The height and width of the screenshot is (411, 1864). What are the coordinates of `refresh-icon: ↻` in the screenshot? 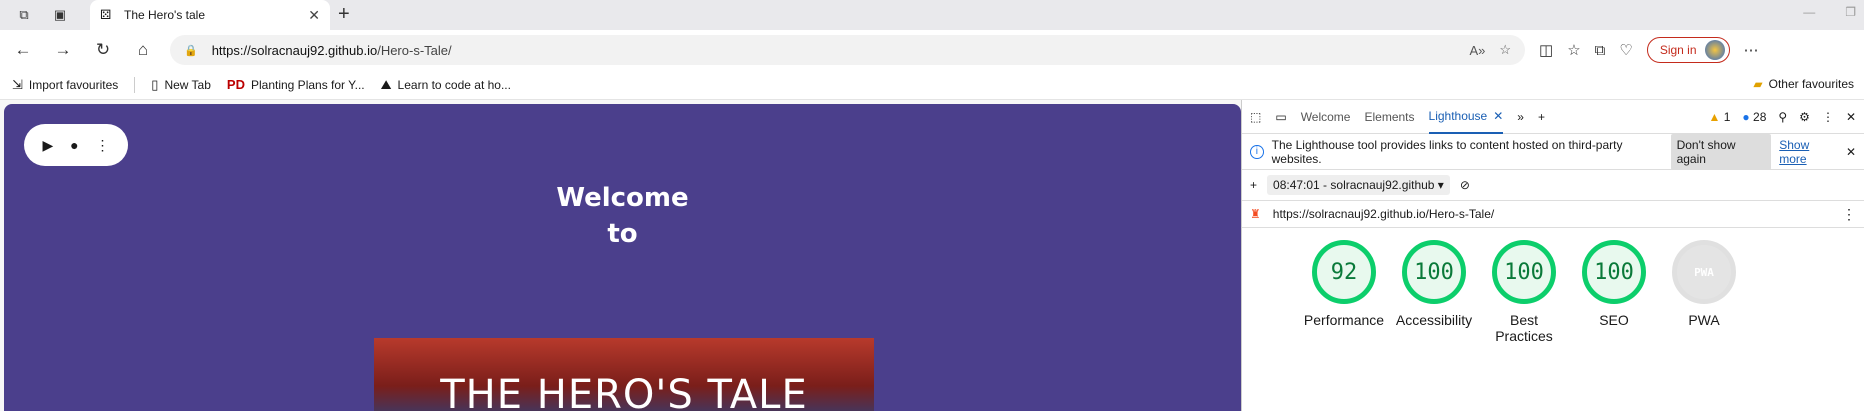 It's located at (103, 50).